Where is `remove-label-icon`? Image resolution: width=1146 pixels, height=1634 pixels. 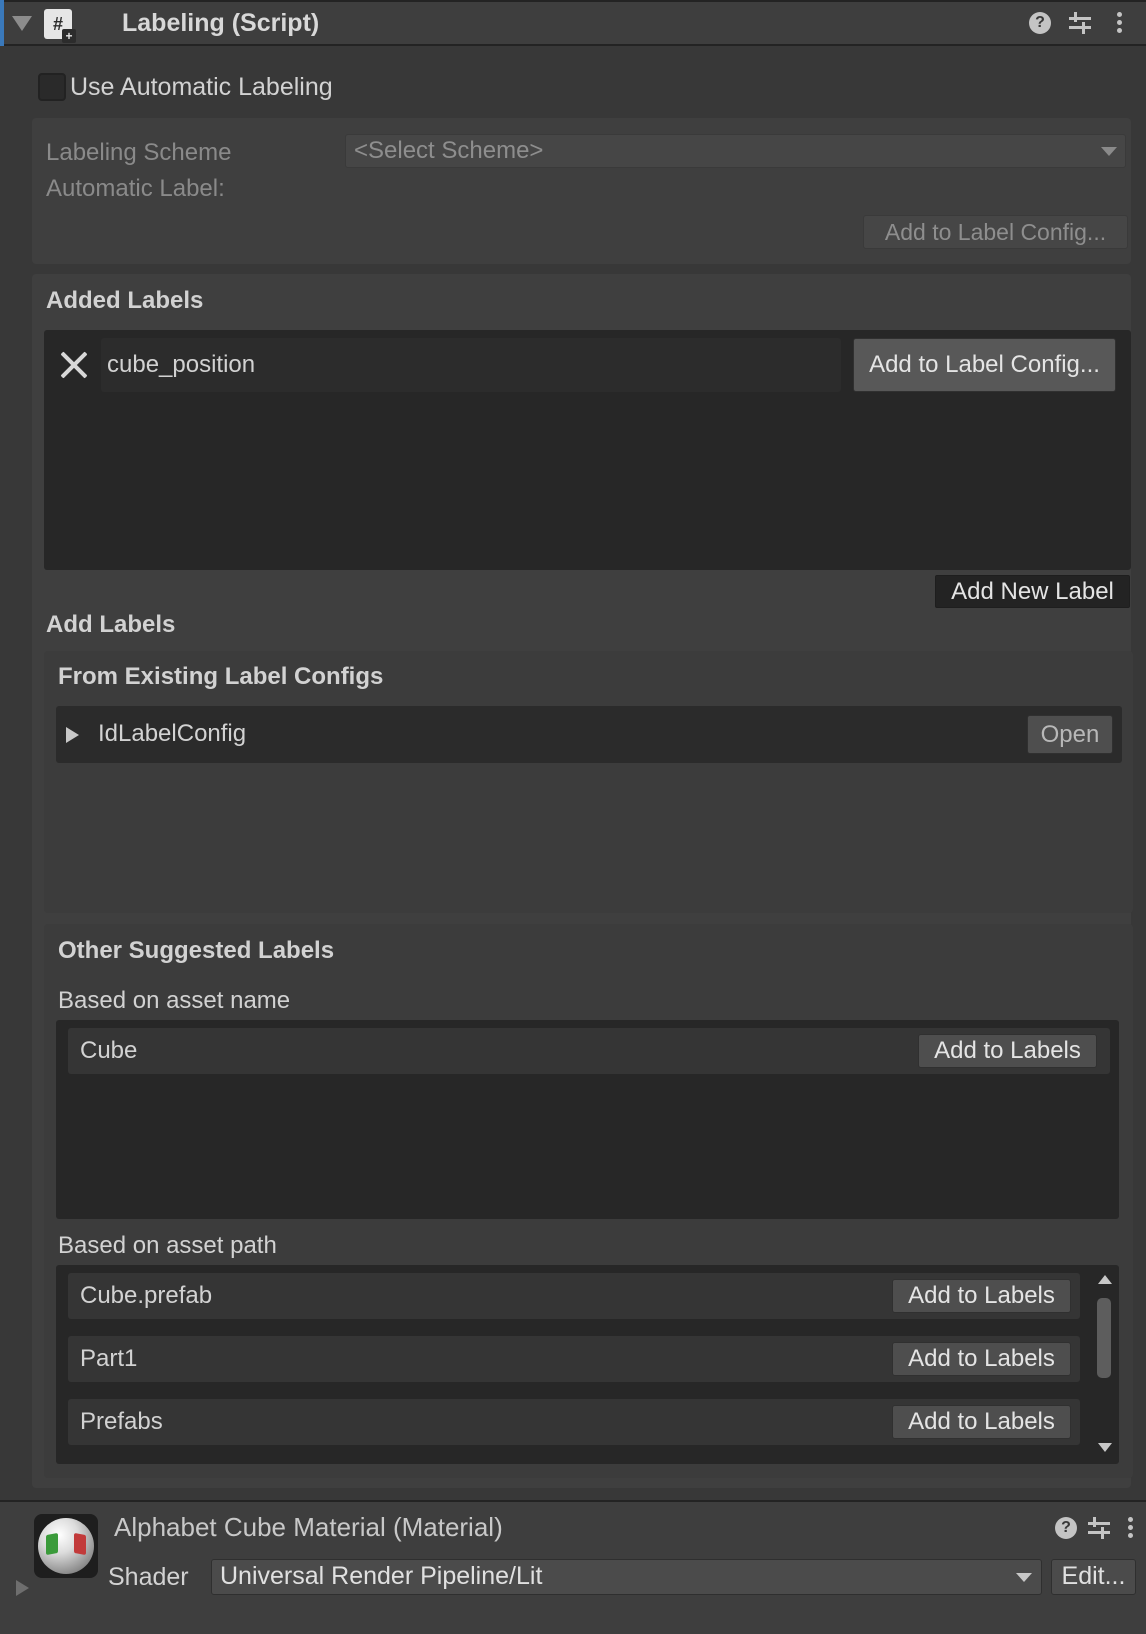 remove-label-icon is located at coordinates (74, 365).